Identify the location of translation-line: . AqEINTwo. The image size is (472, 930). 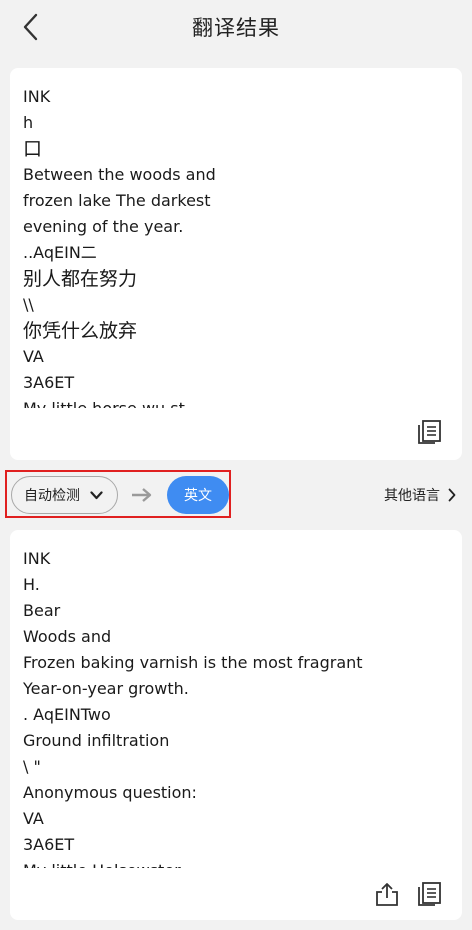
(67, 714).